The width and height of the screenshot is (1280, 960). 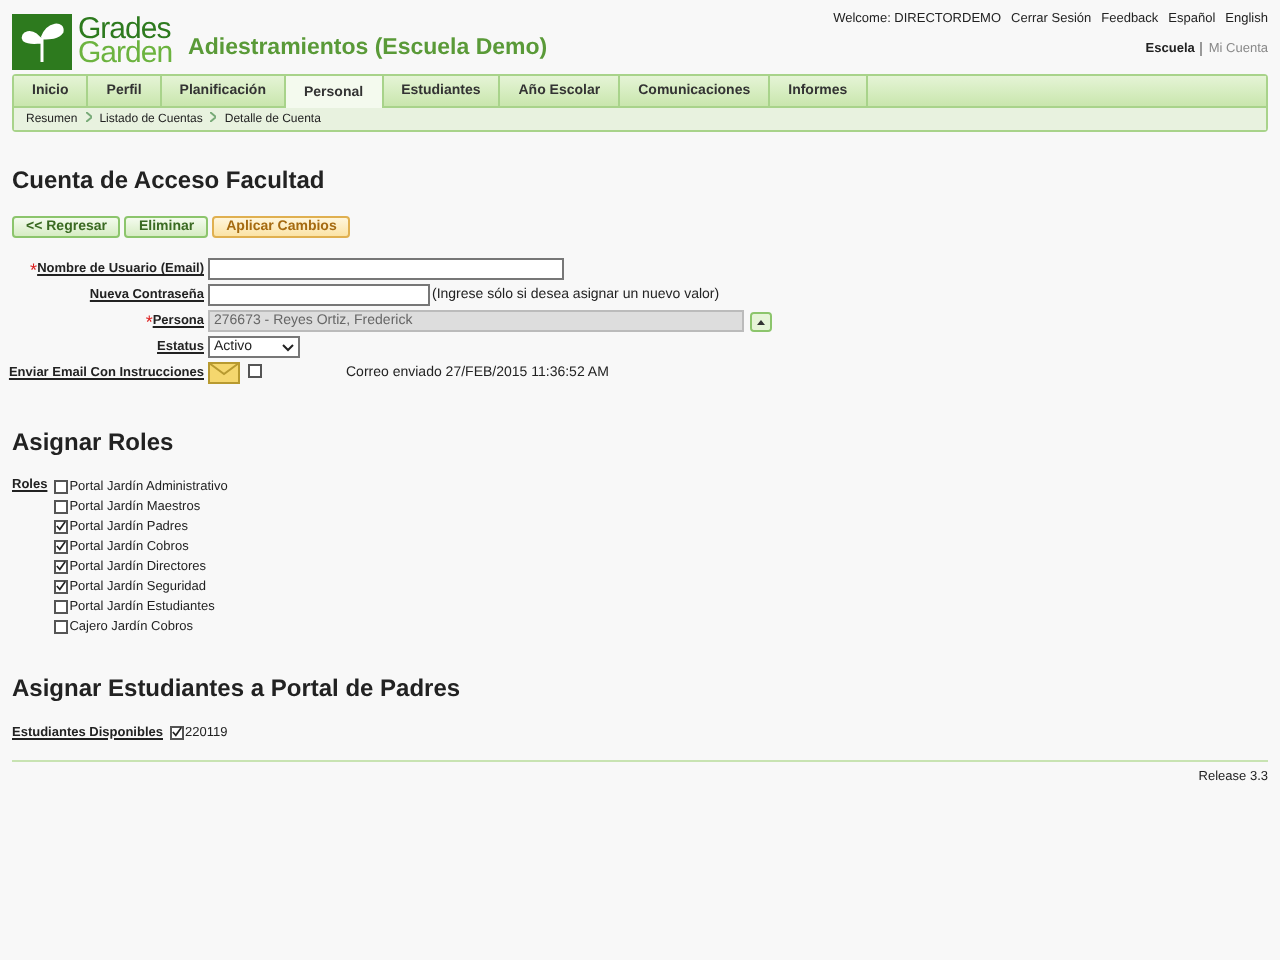 What do you see at coordinates (237, 688) in the screenshot?
I see `section-title: Asignar Estudiantes a Portal de Padres` at bounding box center [237, 688].